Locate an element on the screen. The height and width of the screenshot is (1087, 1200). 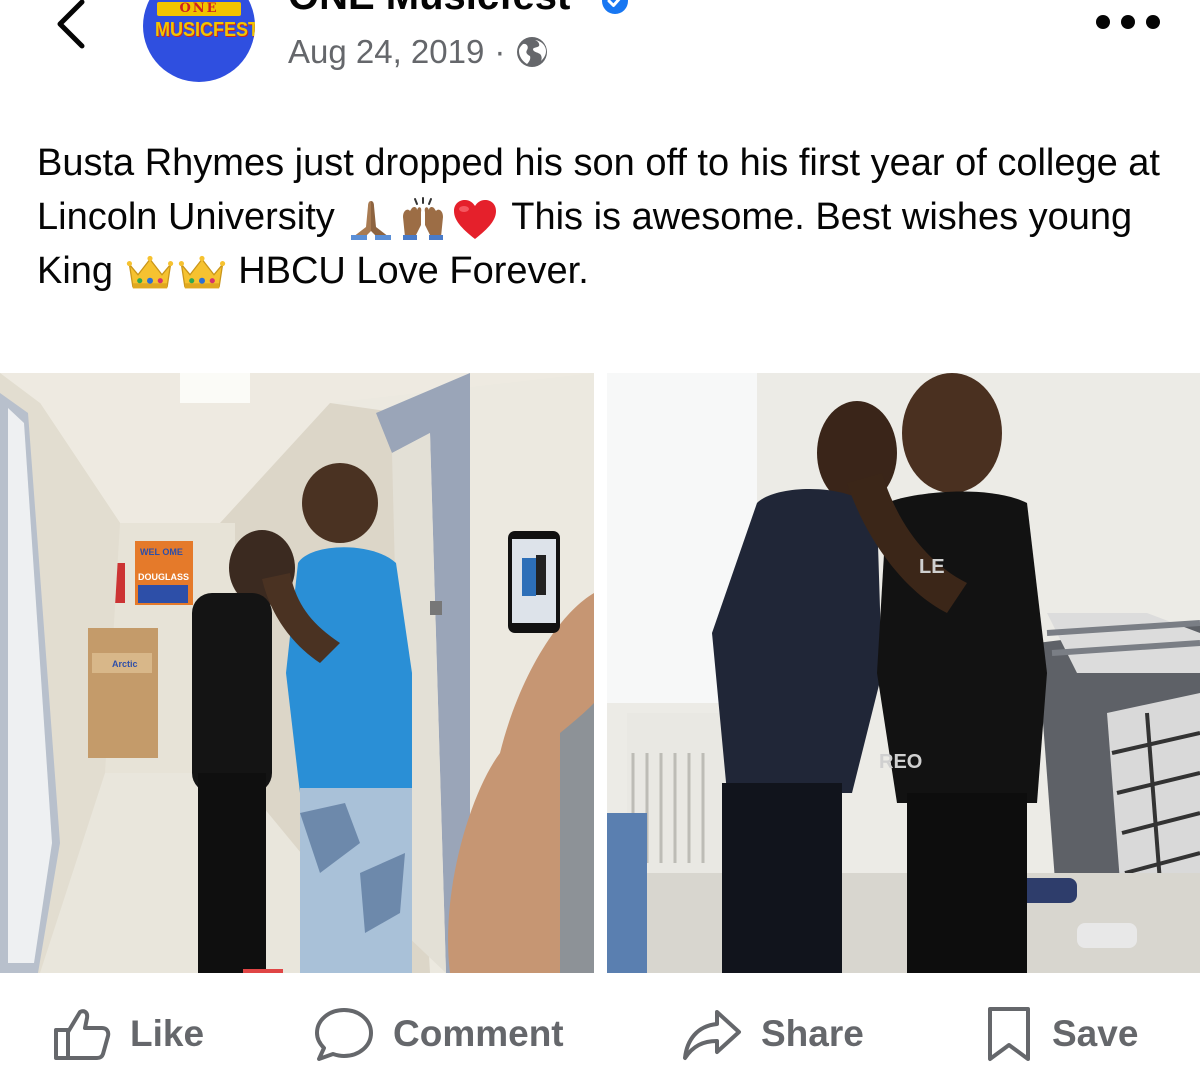
like-label: Like is located at coordinates (167, 1033).